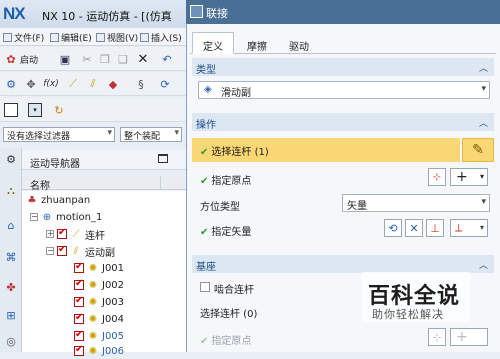 This screenshot has width=500, height=359. What do you see at coordinates (226, 181) in the screenshot?
I see `specify-origin-label: ✔ 指定原点` at bounding box center [226, 181].